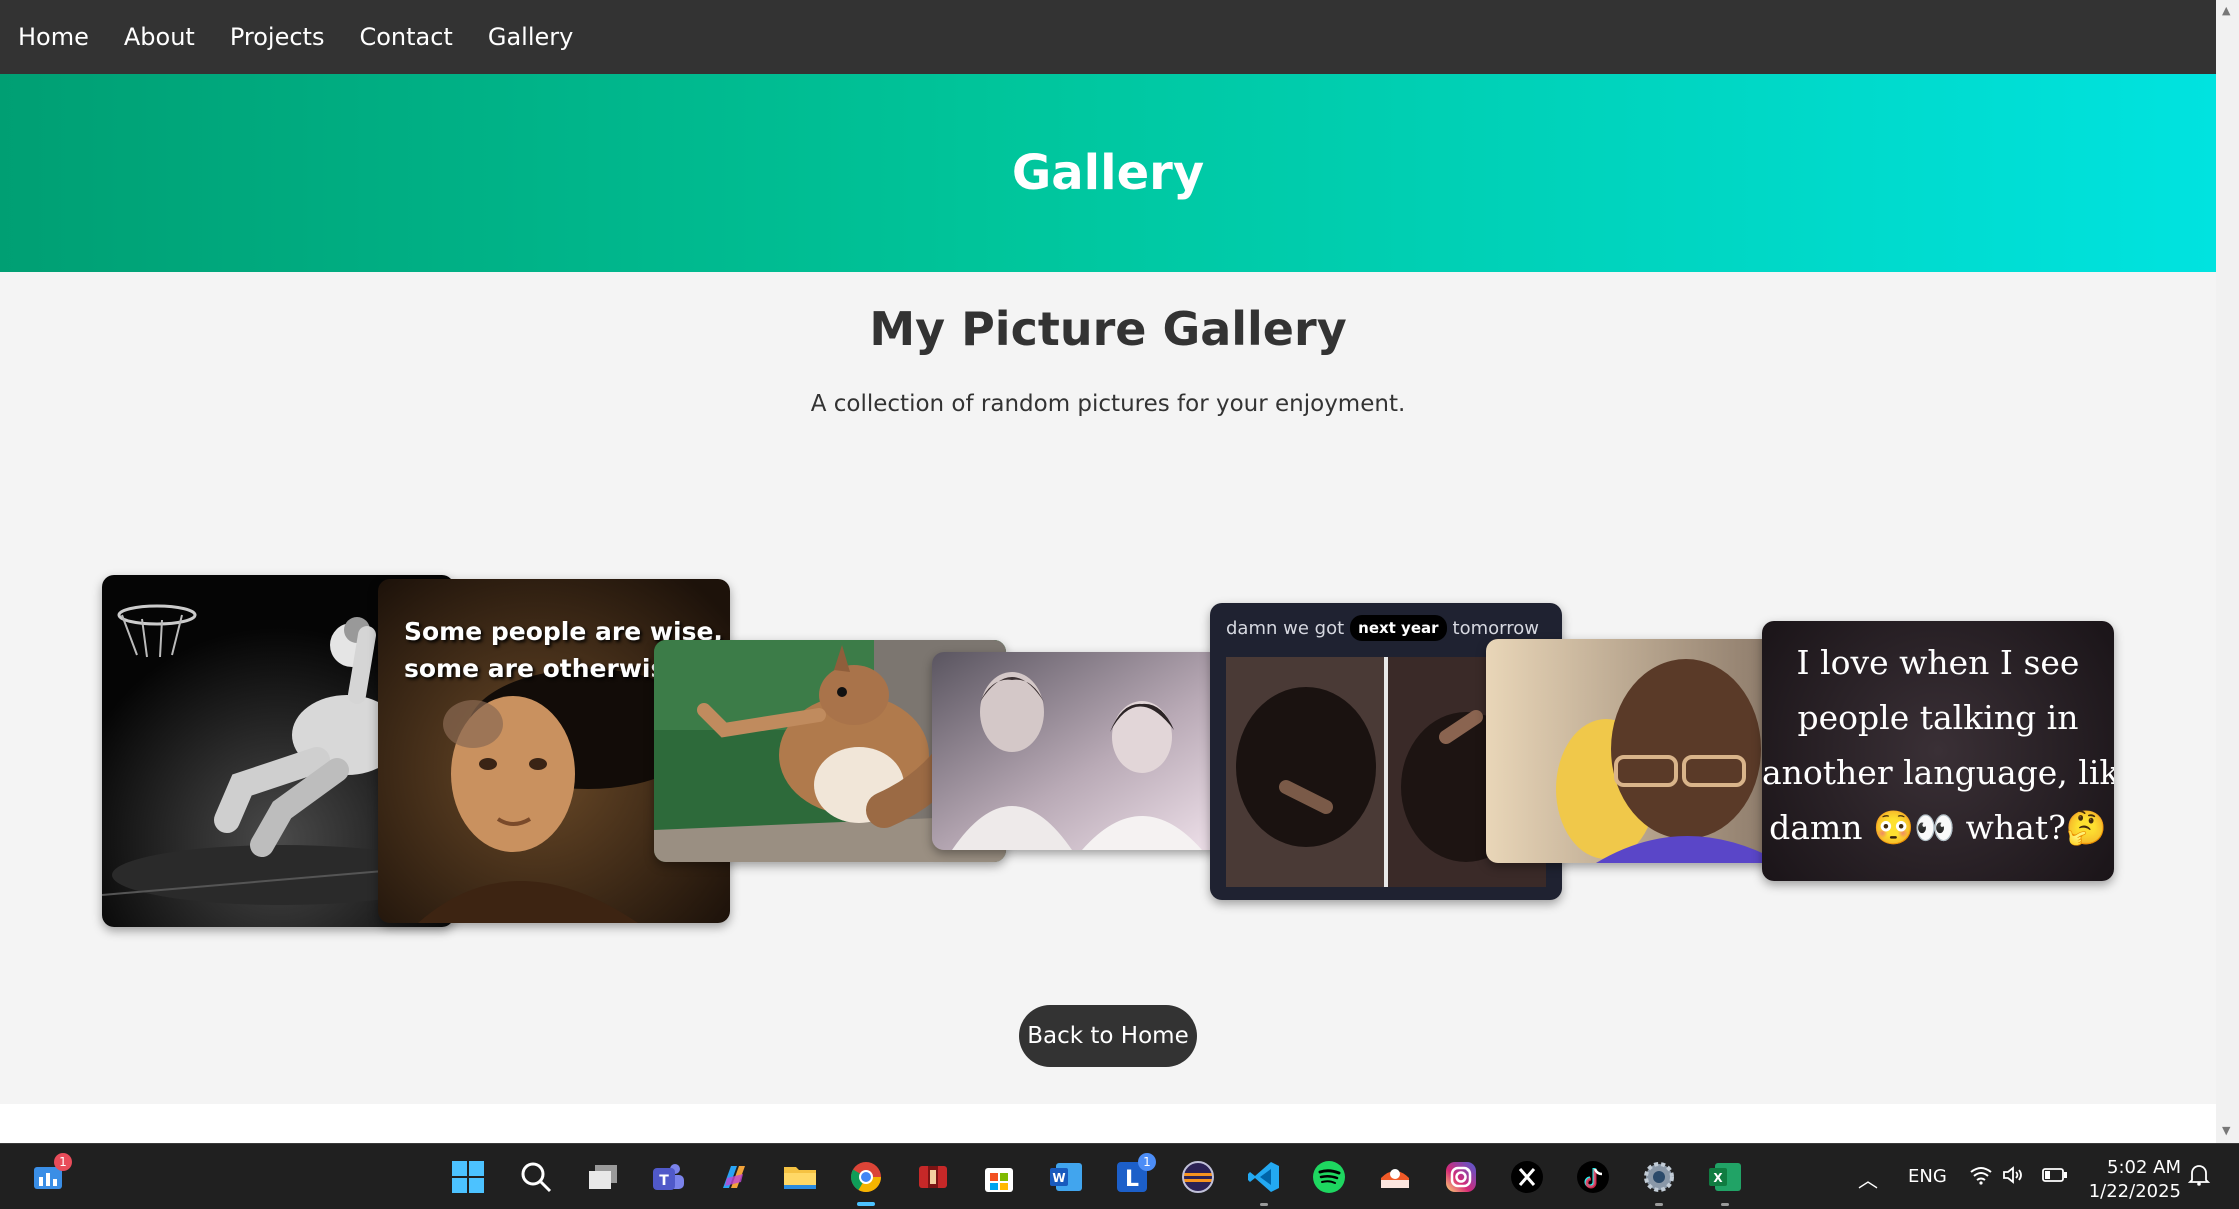  Describe the element at coordinates (277, 37) in the screenshot. I see `nav-projects-link: Projects` at that location.